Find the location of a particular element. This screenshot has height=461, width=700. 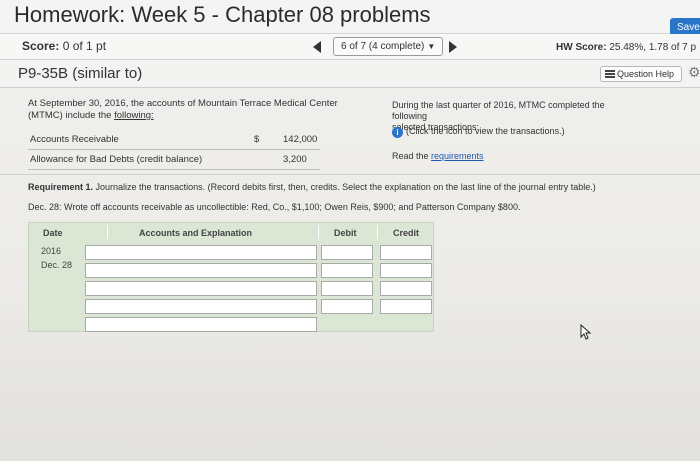

intro-line-2b: following: is located at coordinates (134, 115).